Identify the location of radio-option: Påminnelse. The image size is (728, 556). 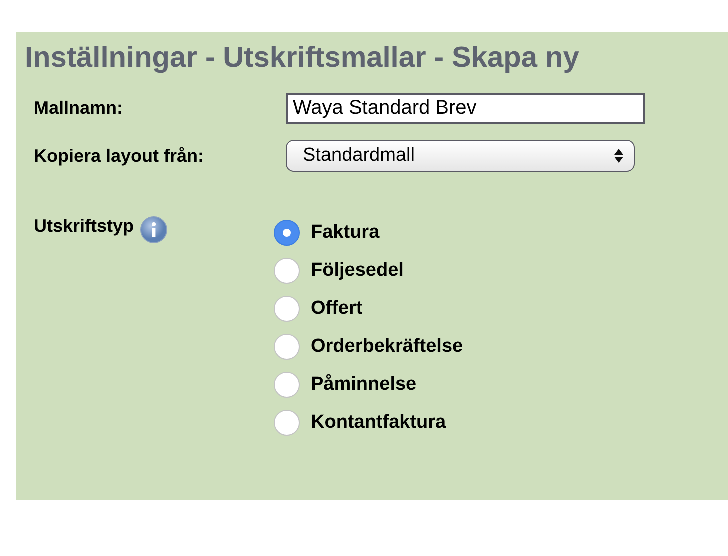
(369, 385).